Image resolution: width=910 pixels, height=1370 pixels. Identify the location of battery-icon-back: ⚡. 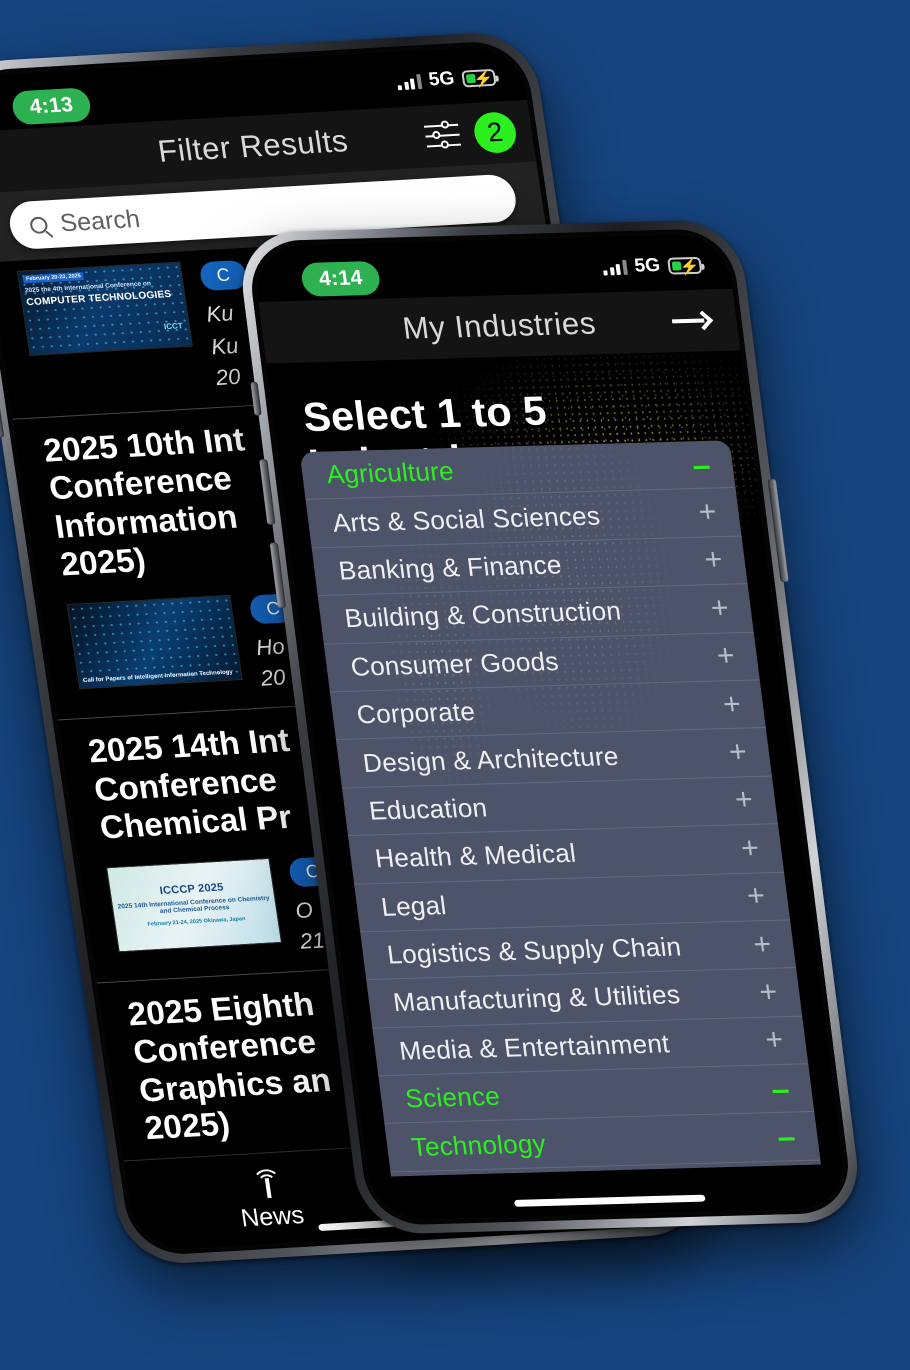
(479, 78).